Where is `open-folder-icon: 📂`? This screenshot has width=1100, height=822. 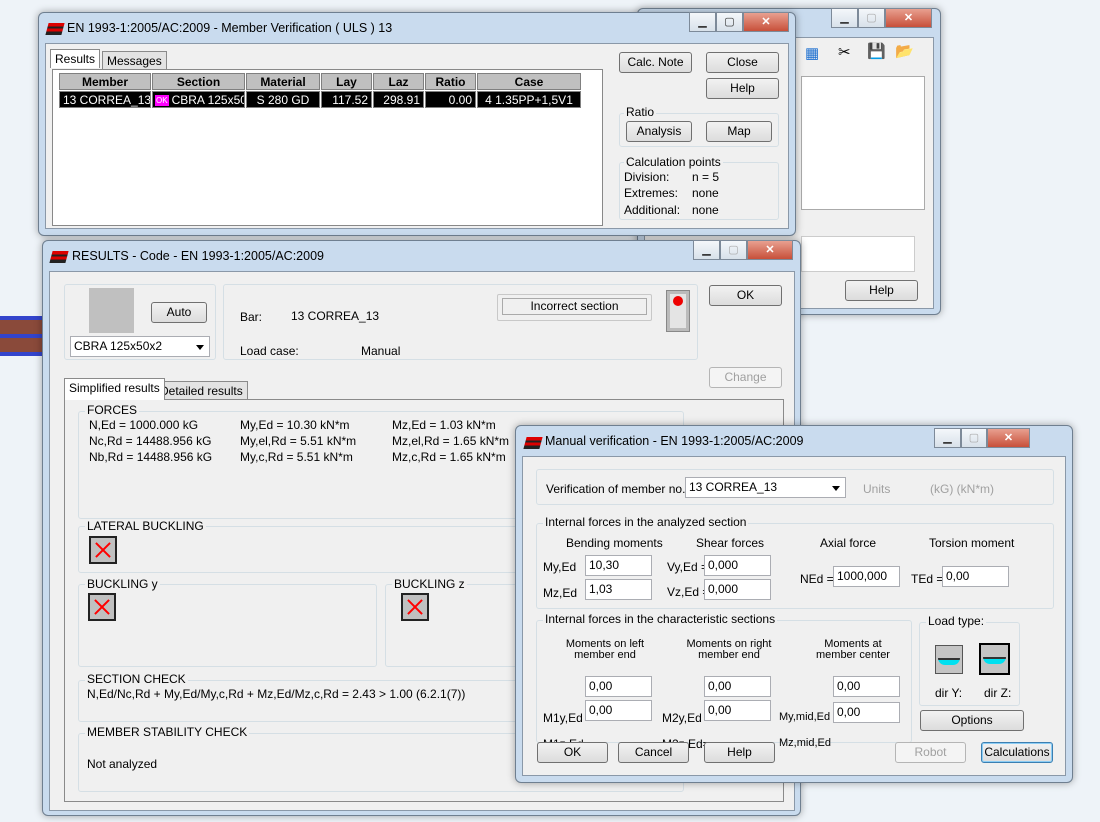 open-folder-icon: 📂 is located at coordinates (904, 51).